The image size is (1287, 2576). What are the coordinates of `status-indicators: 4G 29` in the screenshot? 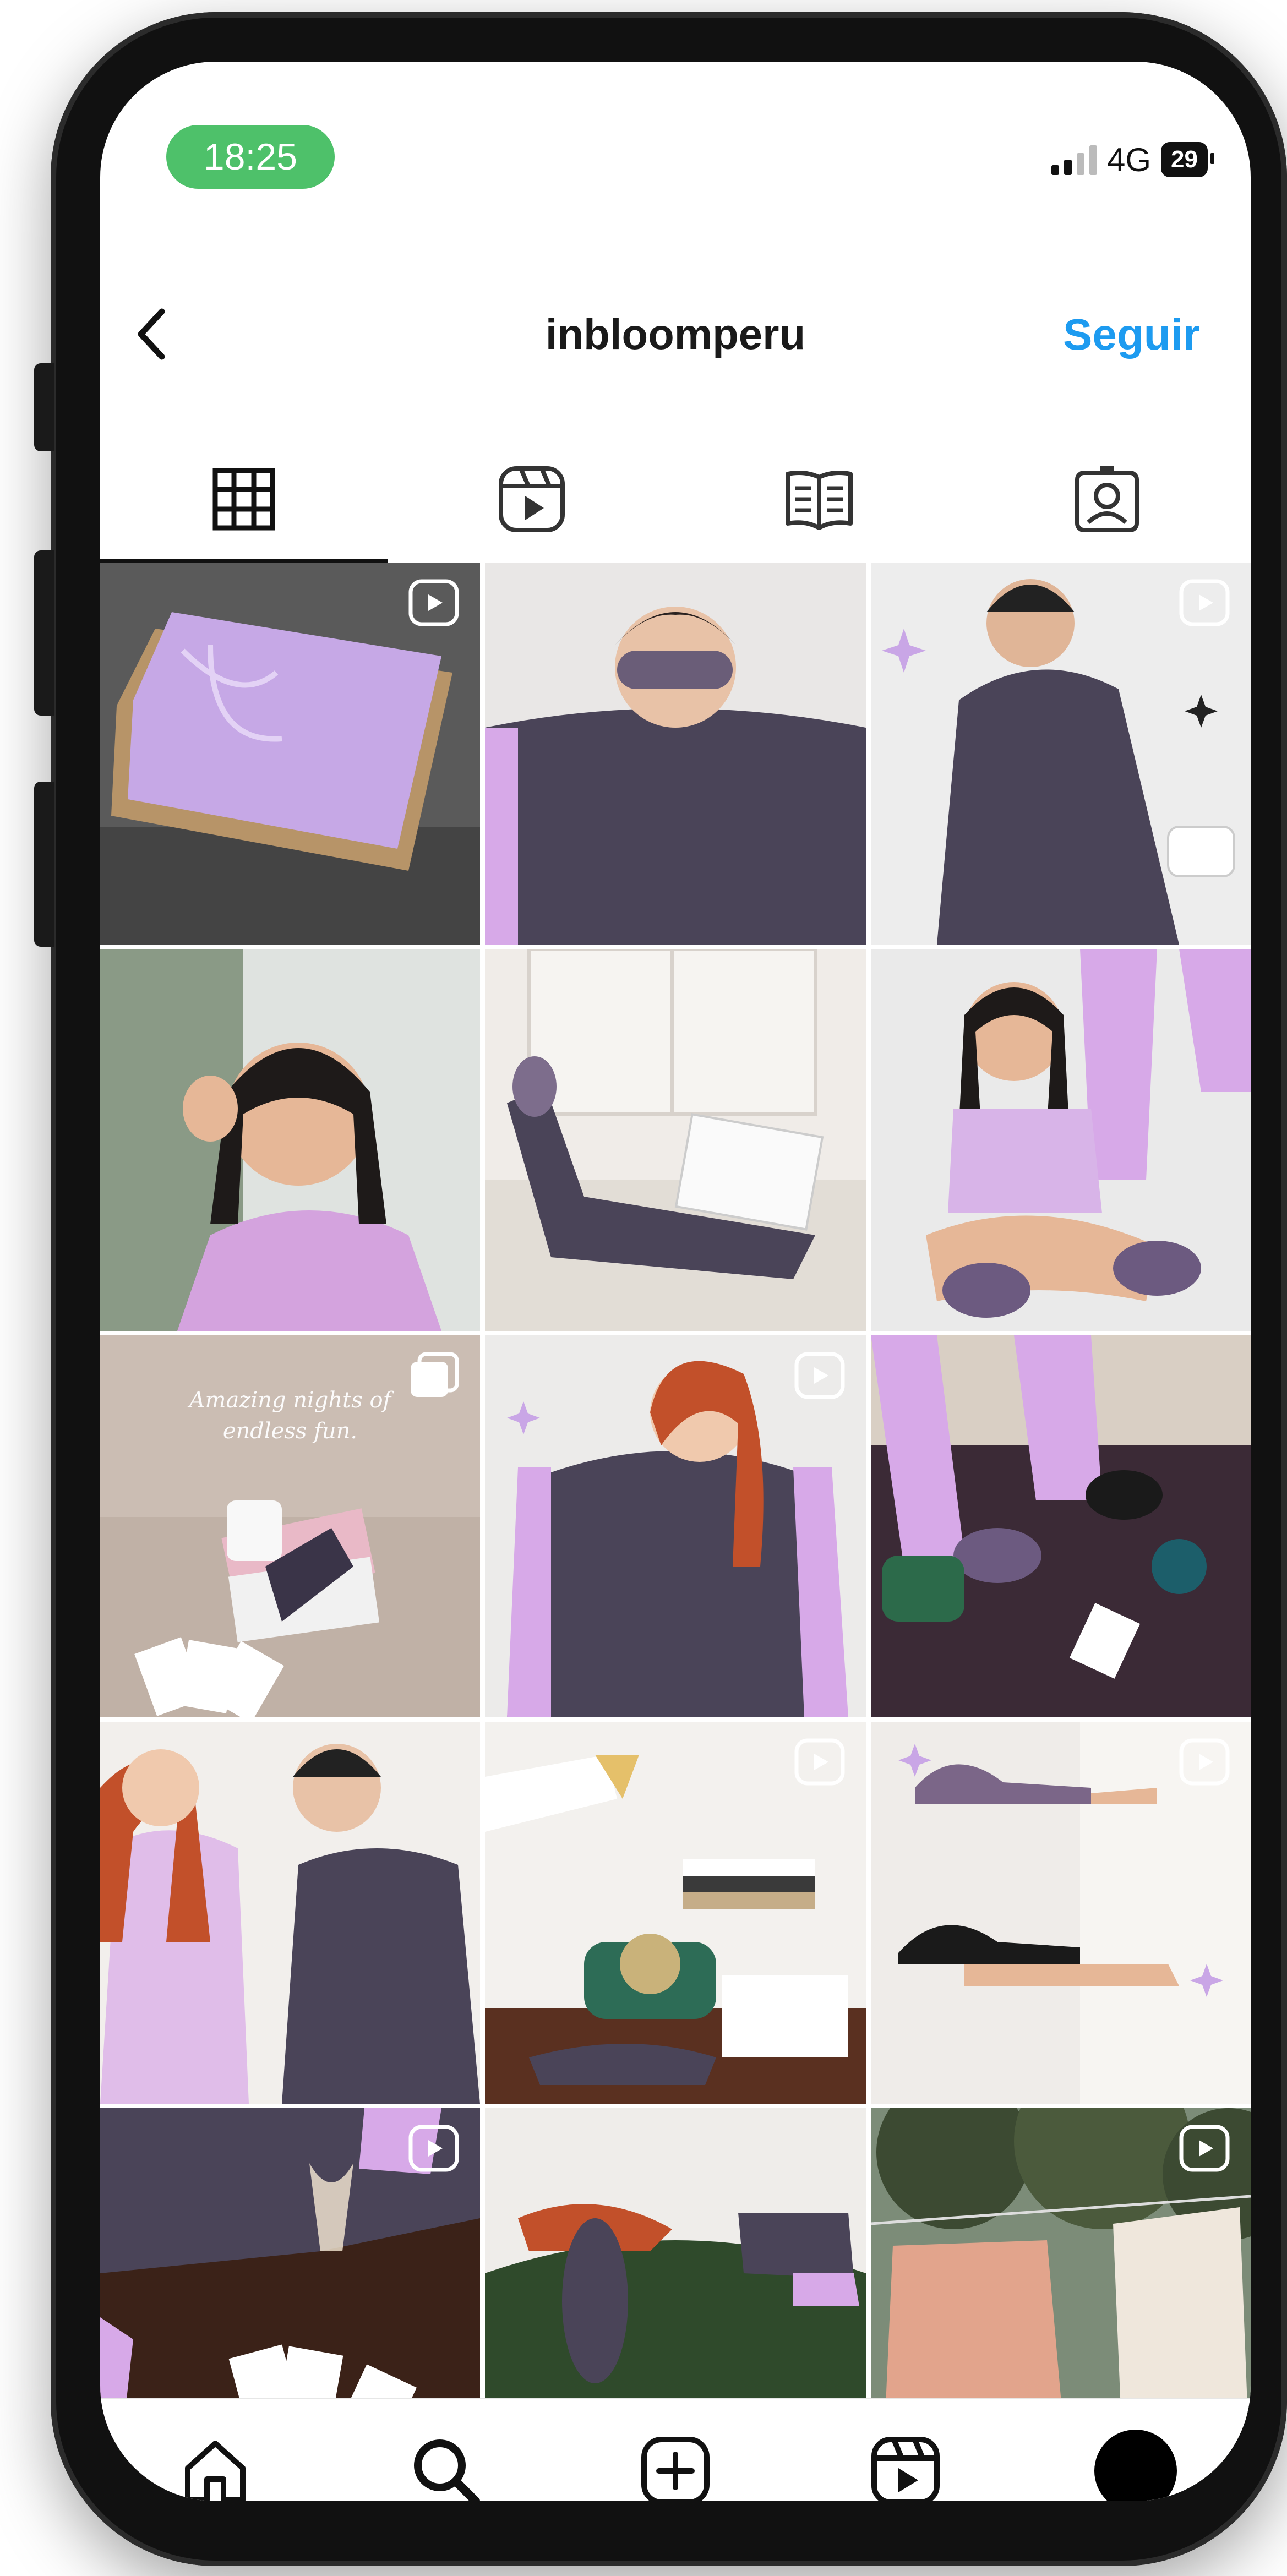 It's located at (1132, 160).